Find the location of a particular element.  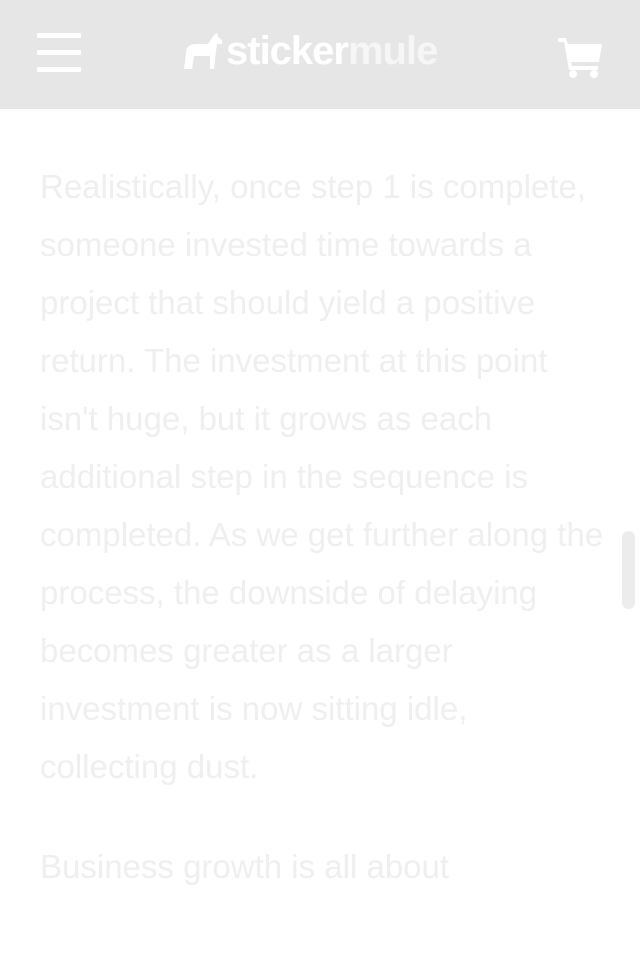

hamburger-menu-icon is located at coordinates (59, 53).